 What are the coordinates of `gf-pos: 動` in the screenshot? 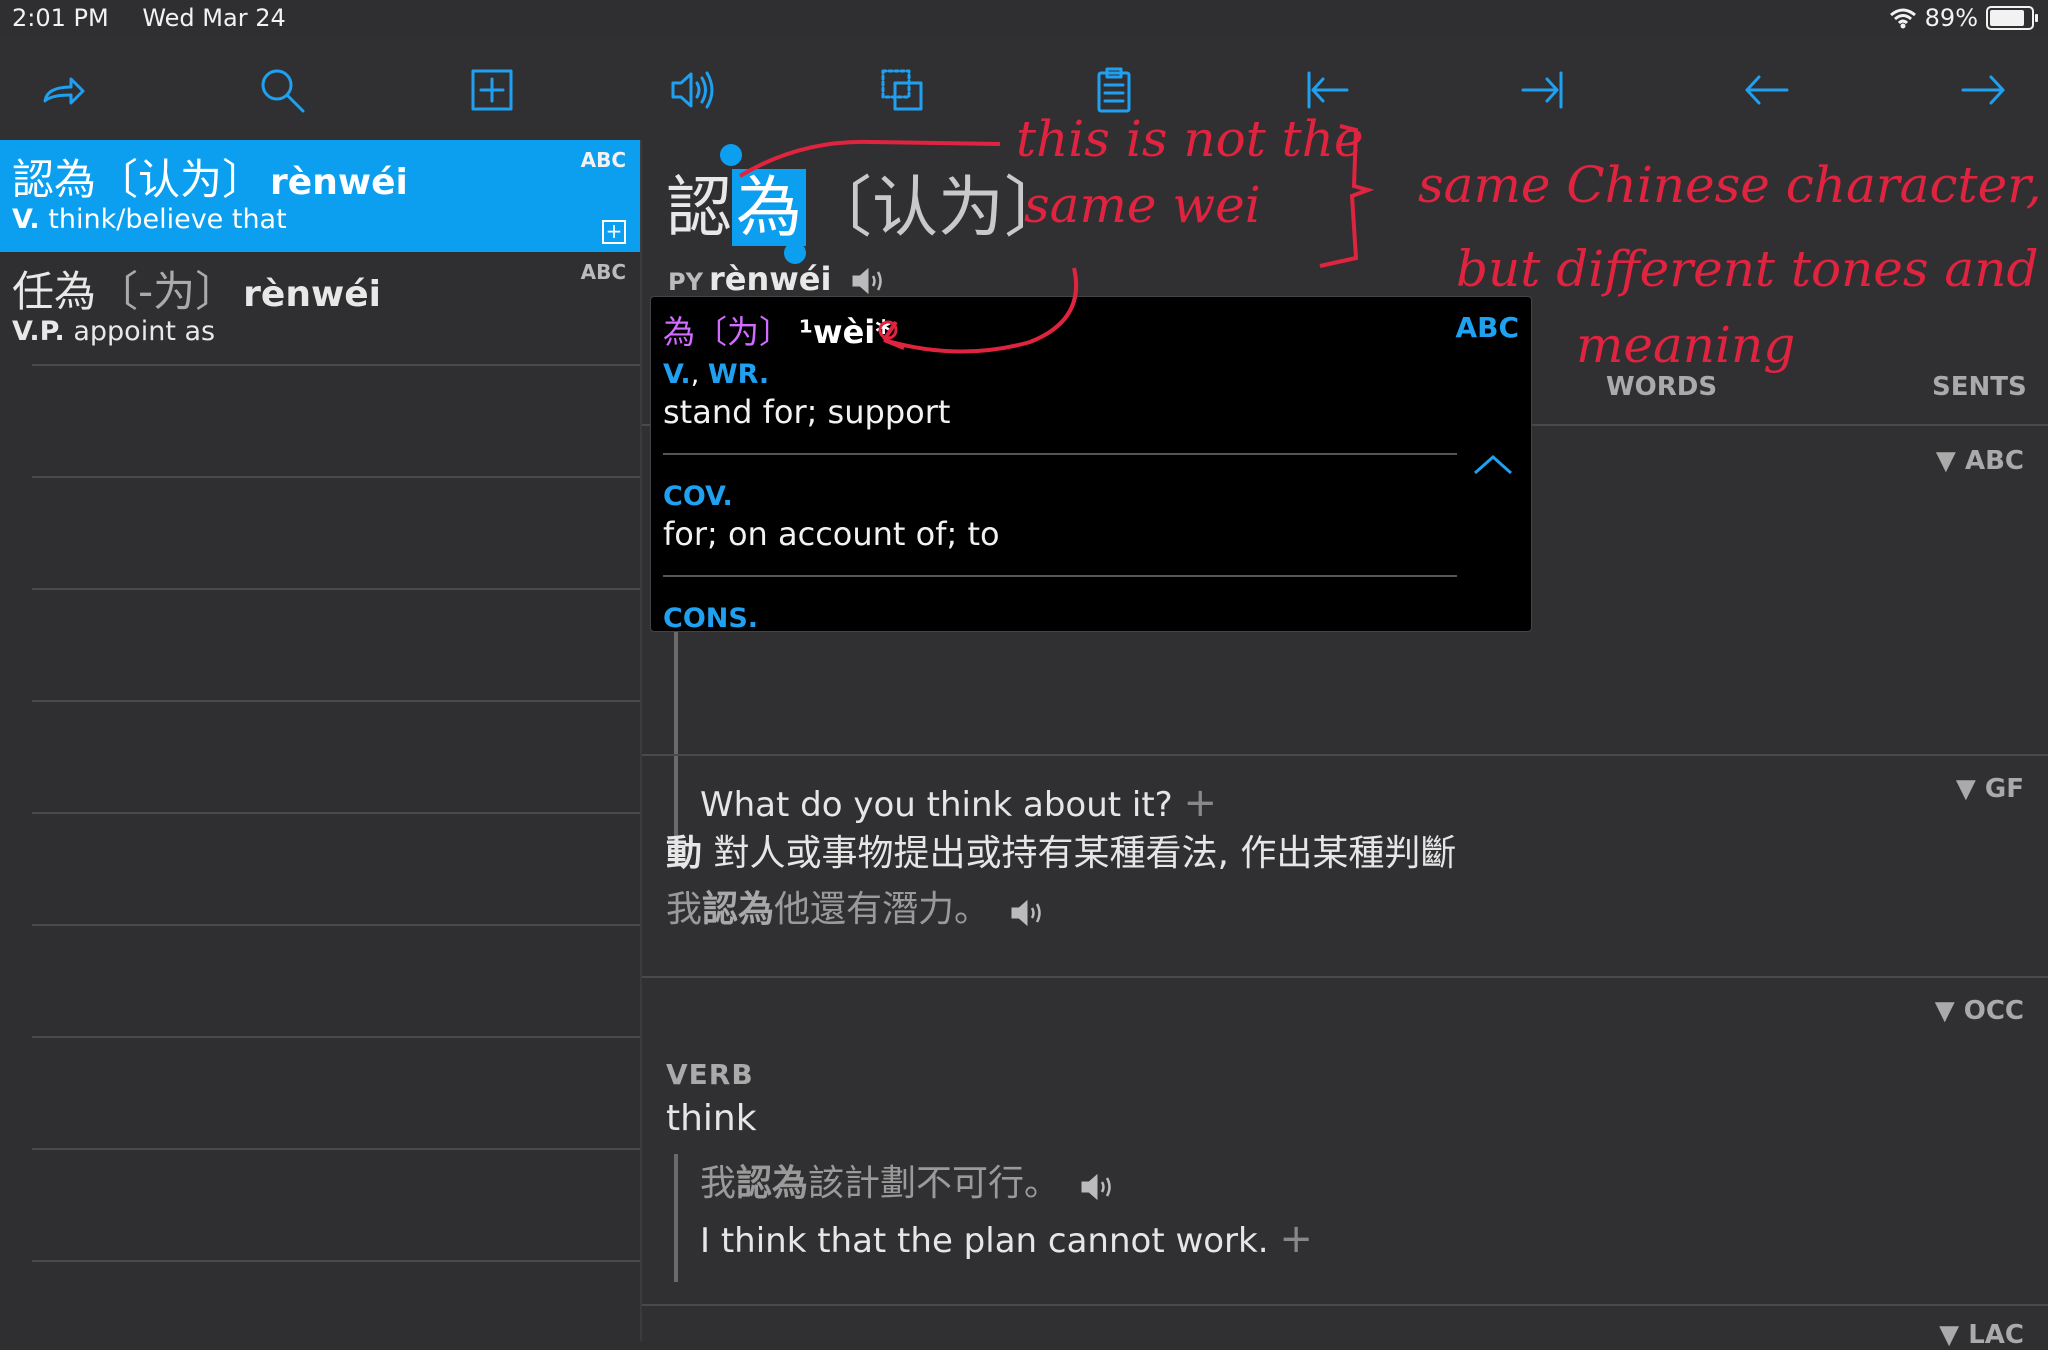 It's located at (684, 853).